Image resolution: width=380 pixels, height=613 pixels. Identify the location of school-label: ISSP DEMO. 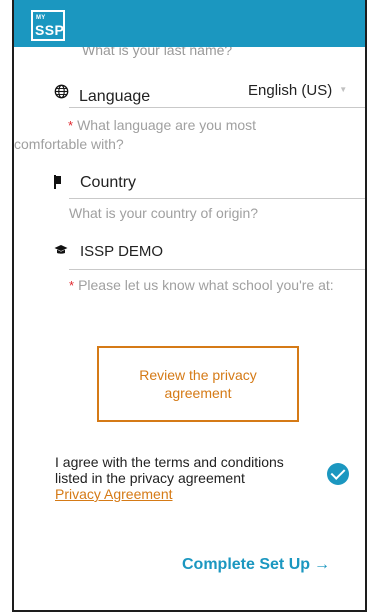
(122, 251).